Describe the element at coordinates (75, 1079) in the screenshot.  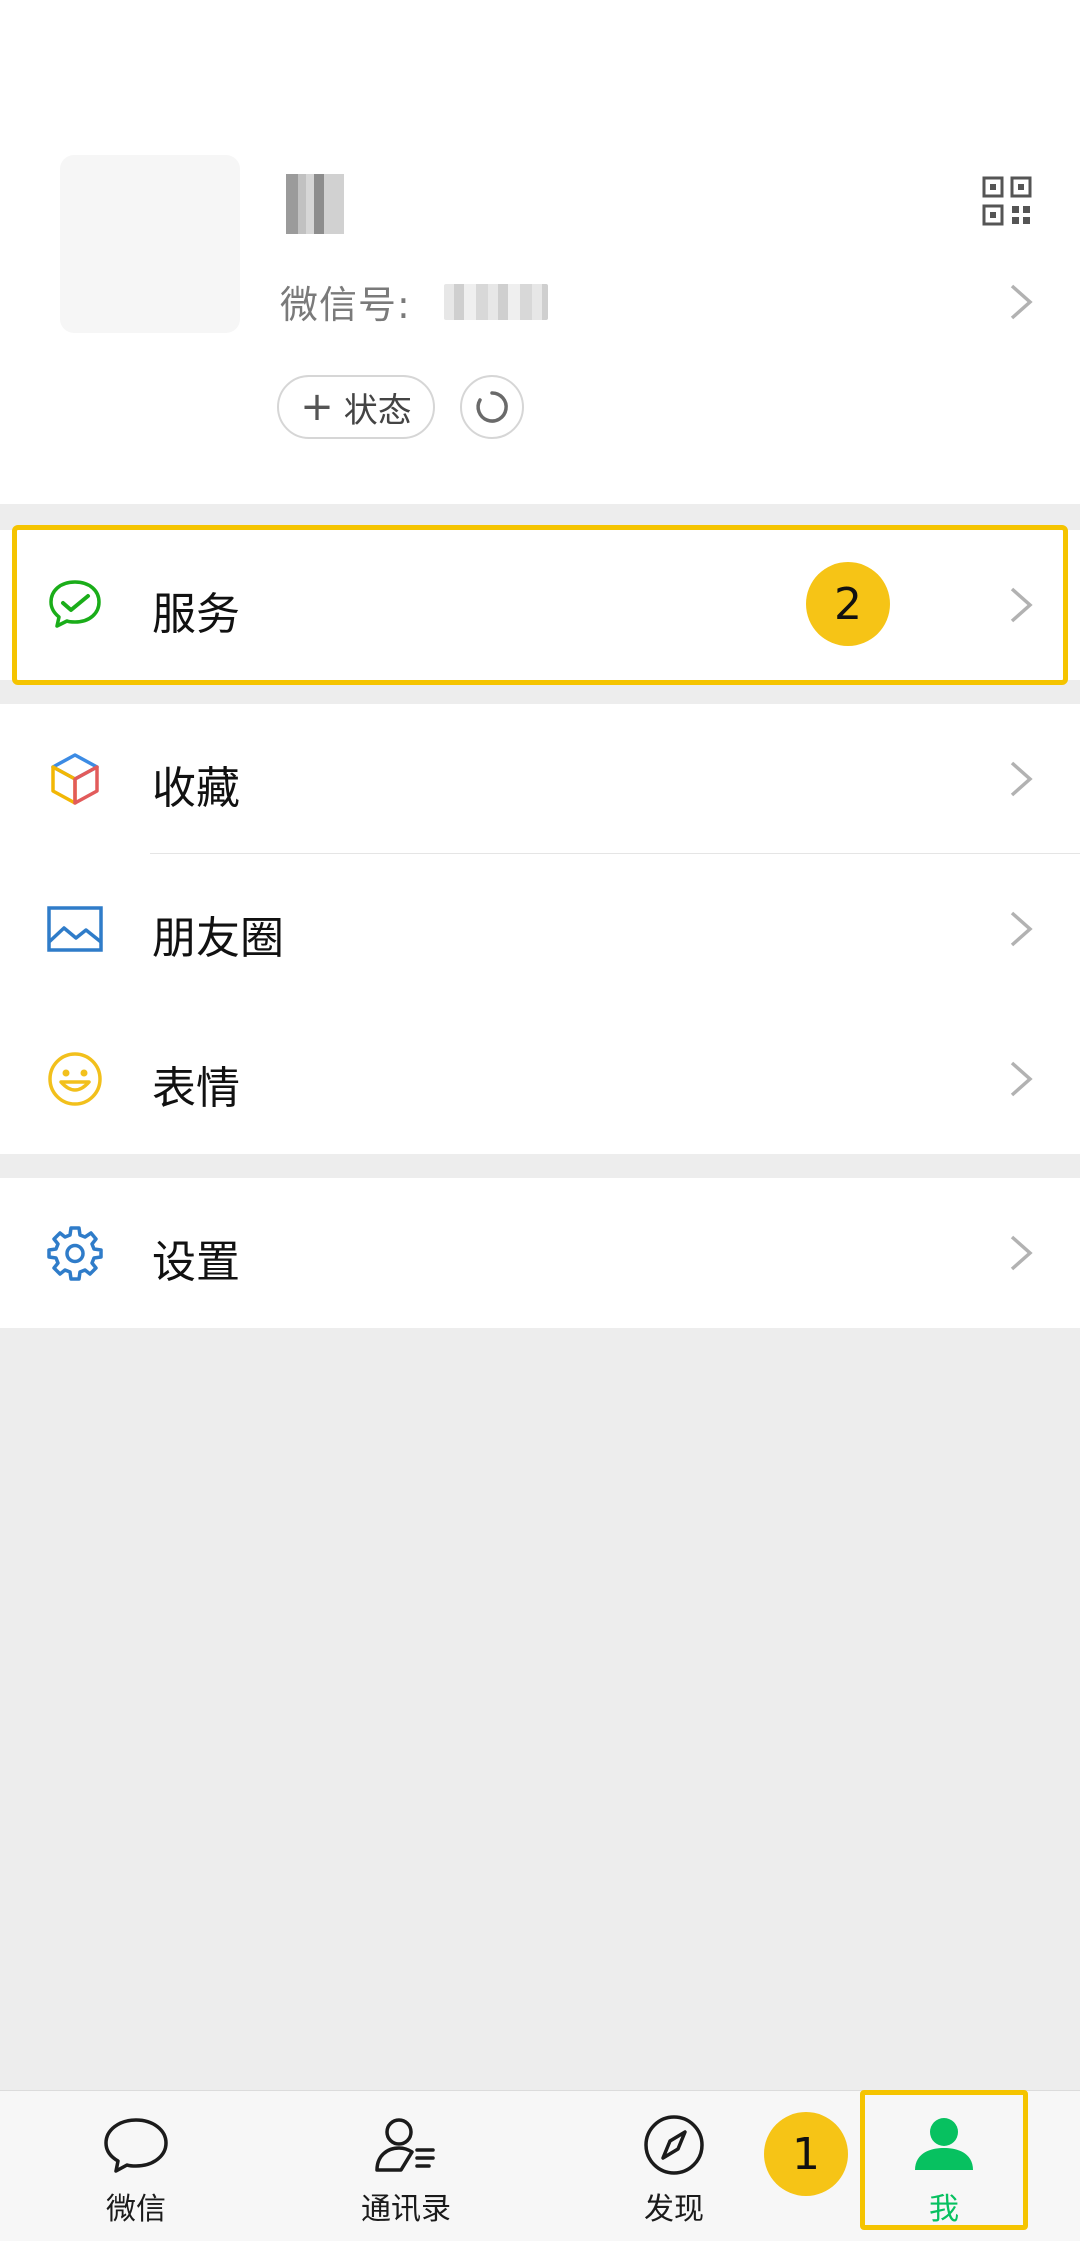
I see `smiley-icon` at that location.